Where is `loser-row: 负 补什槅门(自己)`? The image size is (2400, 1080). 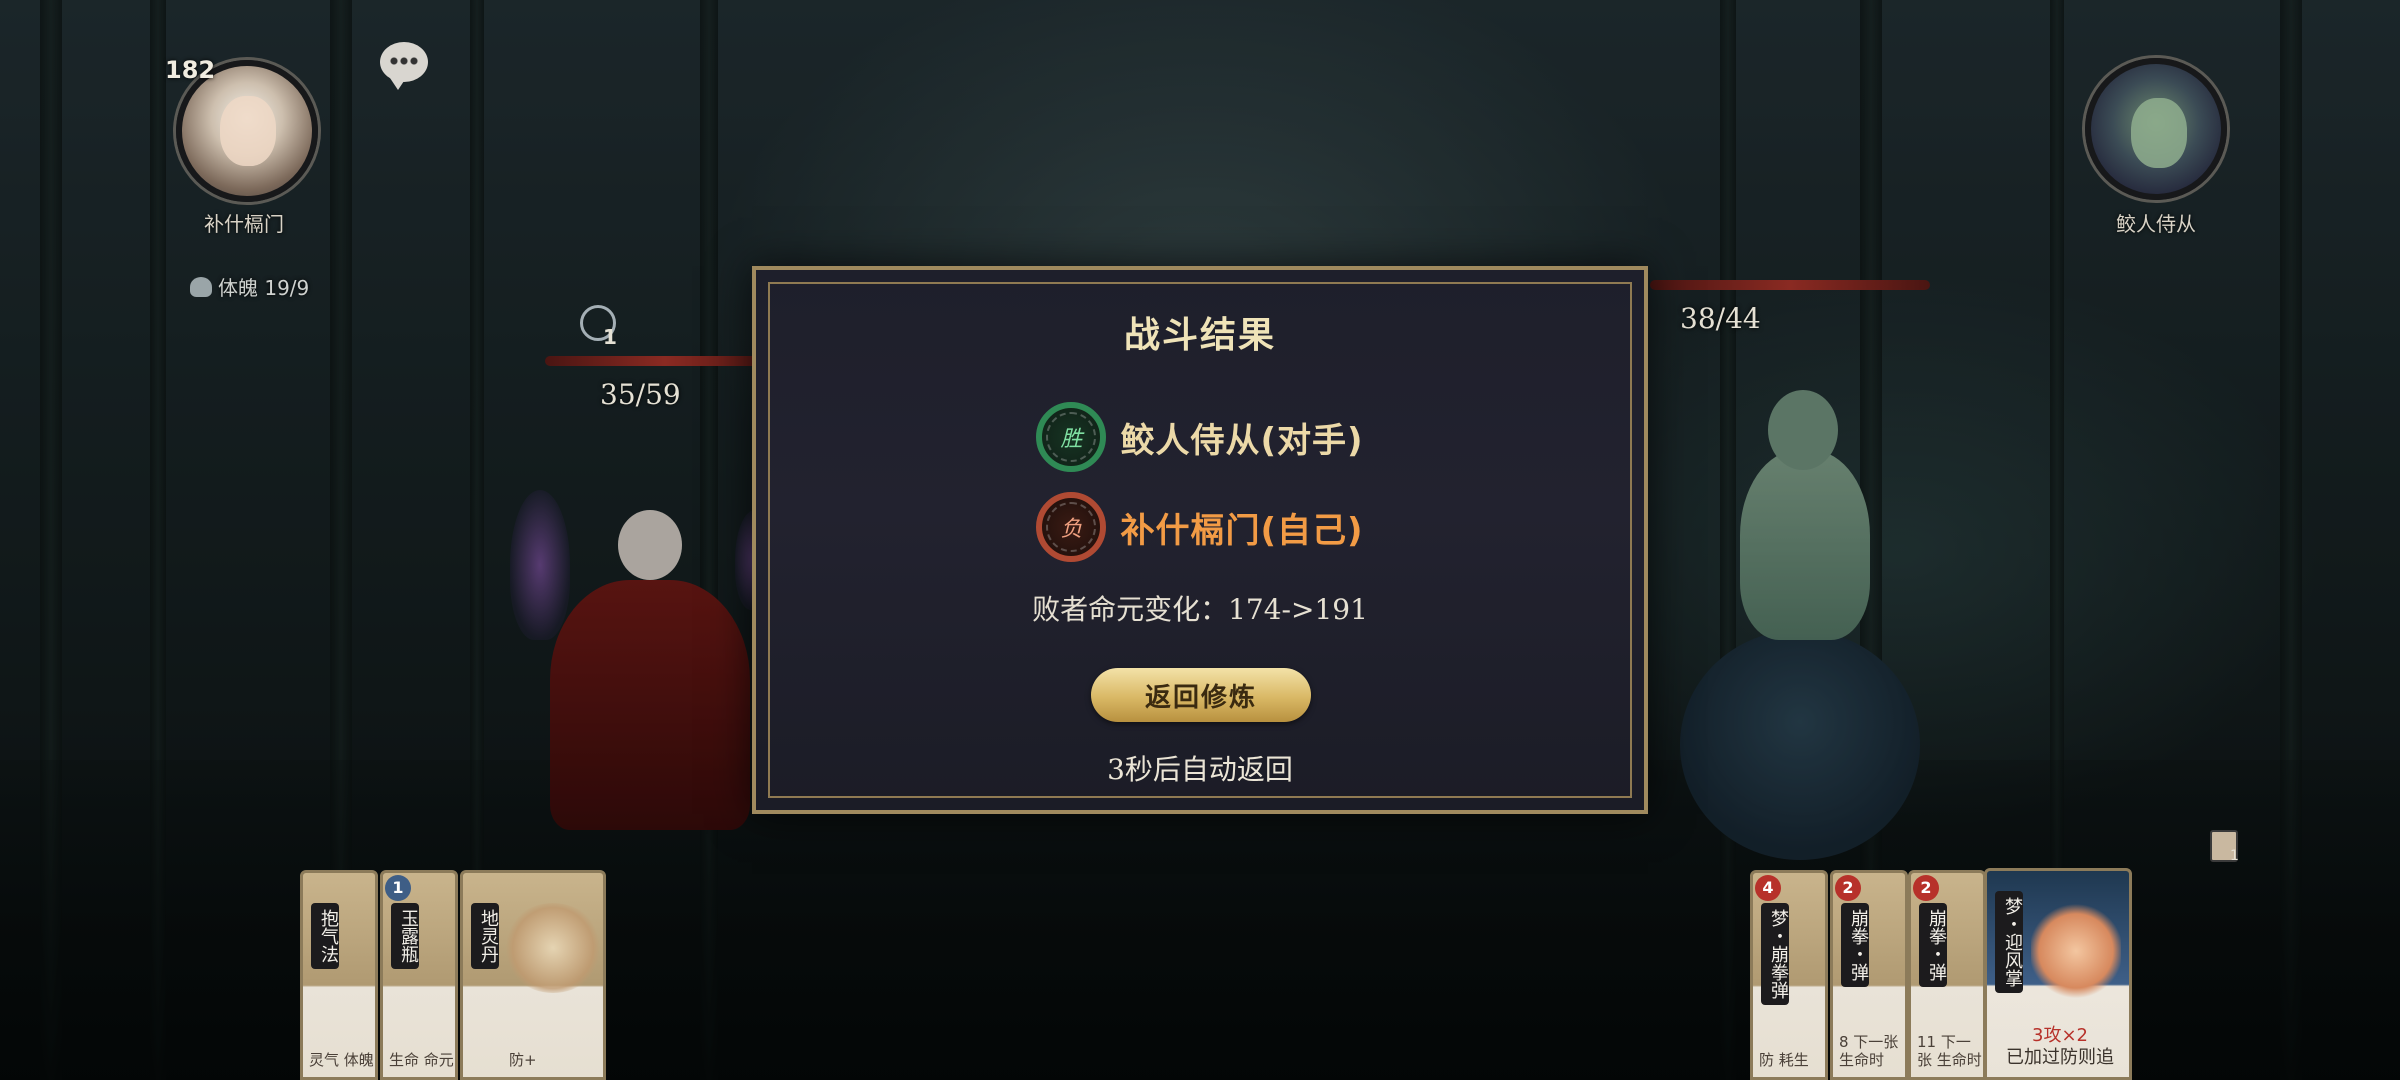 loser-row: 负 补什槅门(自己) is located at coordinates (1200, 527).